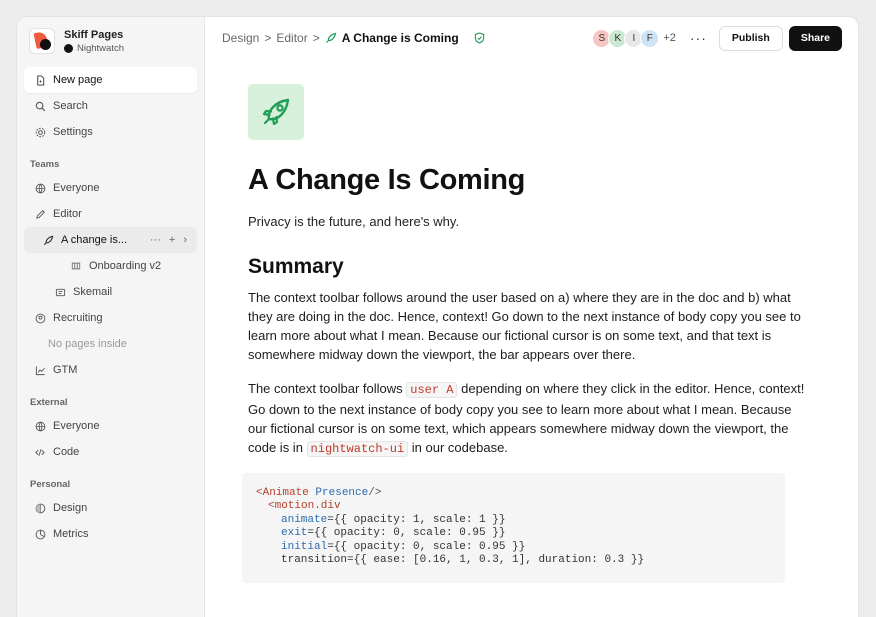 This screenshot has width=876, height=617. I want to click on gear-icon, so click(40, 132).